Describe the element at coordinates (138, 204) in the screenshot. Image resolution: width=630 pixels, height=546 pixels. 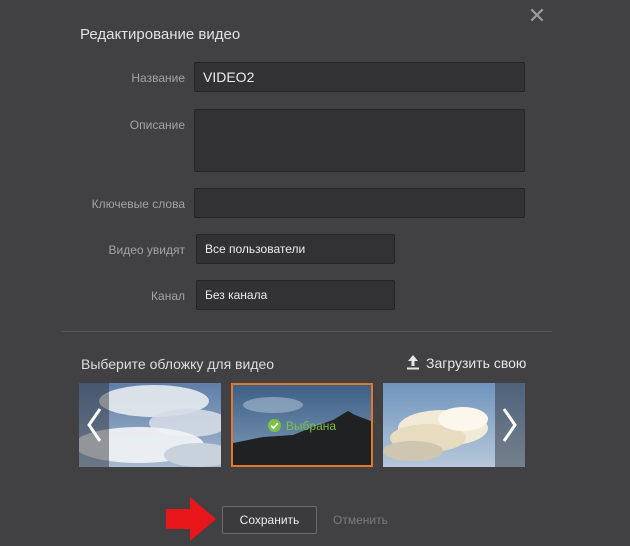
I see `keywords-label: Ключевые слова` at that location.